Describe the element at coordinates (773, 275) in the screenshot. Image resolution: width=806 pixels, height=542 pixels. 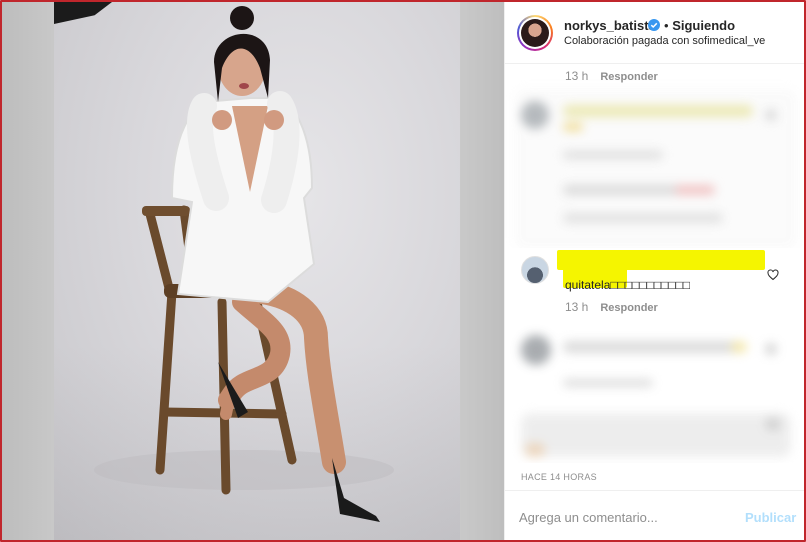
I see `heart-icon` at that location.